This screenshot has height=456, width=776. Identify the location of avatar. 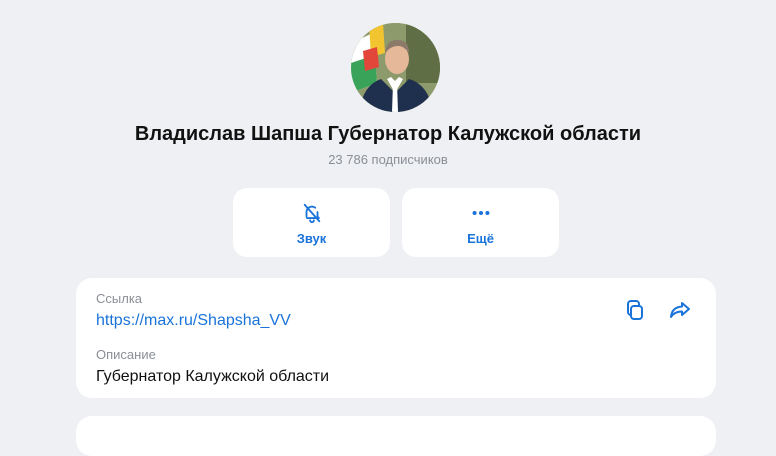
(395, 67).